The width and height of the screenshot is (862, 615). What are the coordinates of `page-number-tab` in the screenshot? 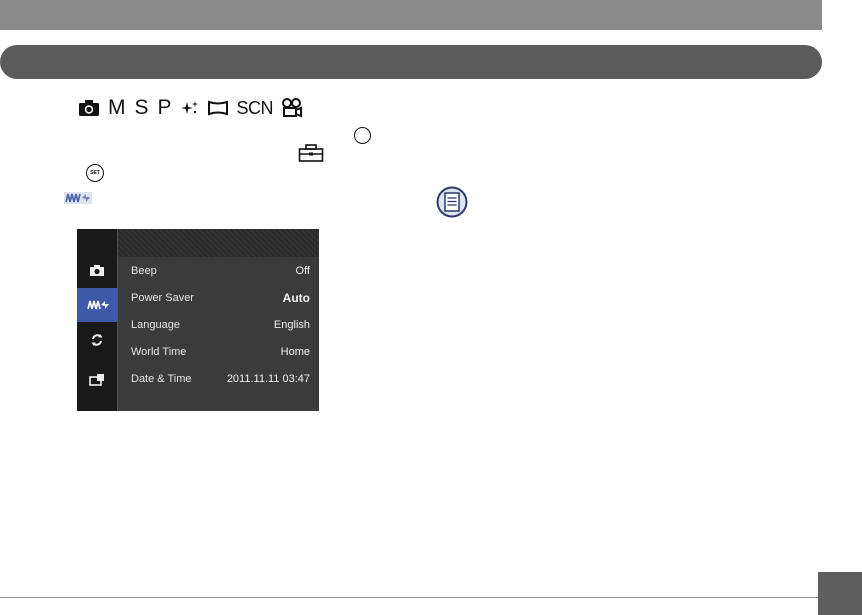 It's located at (840, 593).